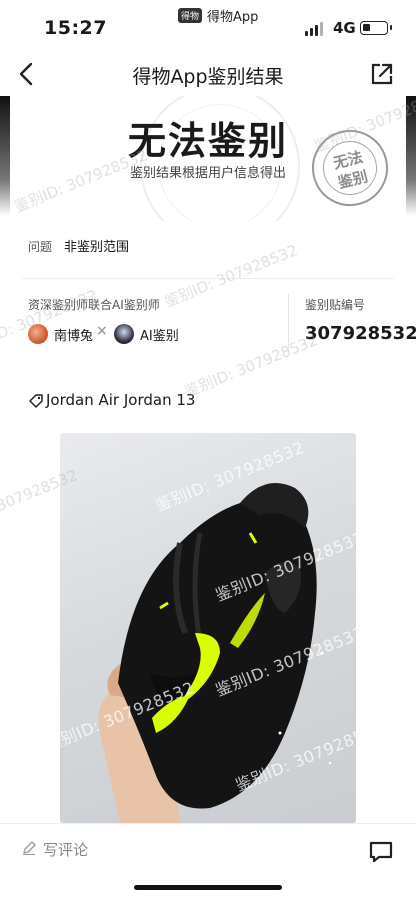  Describe the element at coordinates (75, 28) in the screenshot. I see `status-time: 15:27` at that location.